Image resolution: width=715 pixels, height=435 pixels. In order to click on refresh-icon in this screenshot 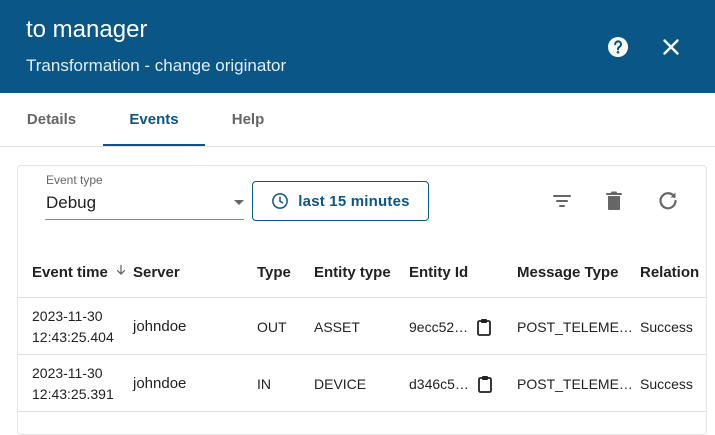, I will do `click(668, 201)`.